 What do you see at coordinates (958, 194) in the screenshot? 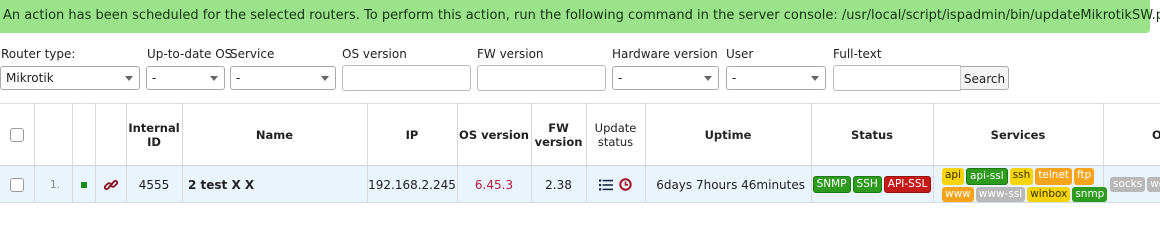
I see `service-badge-www: www` at bounding box center [958, 194].